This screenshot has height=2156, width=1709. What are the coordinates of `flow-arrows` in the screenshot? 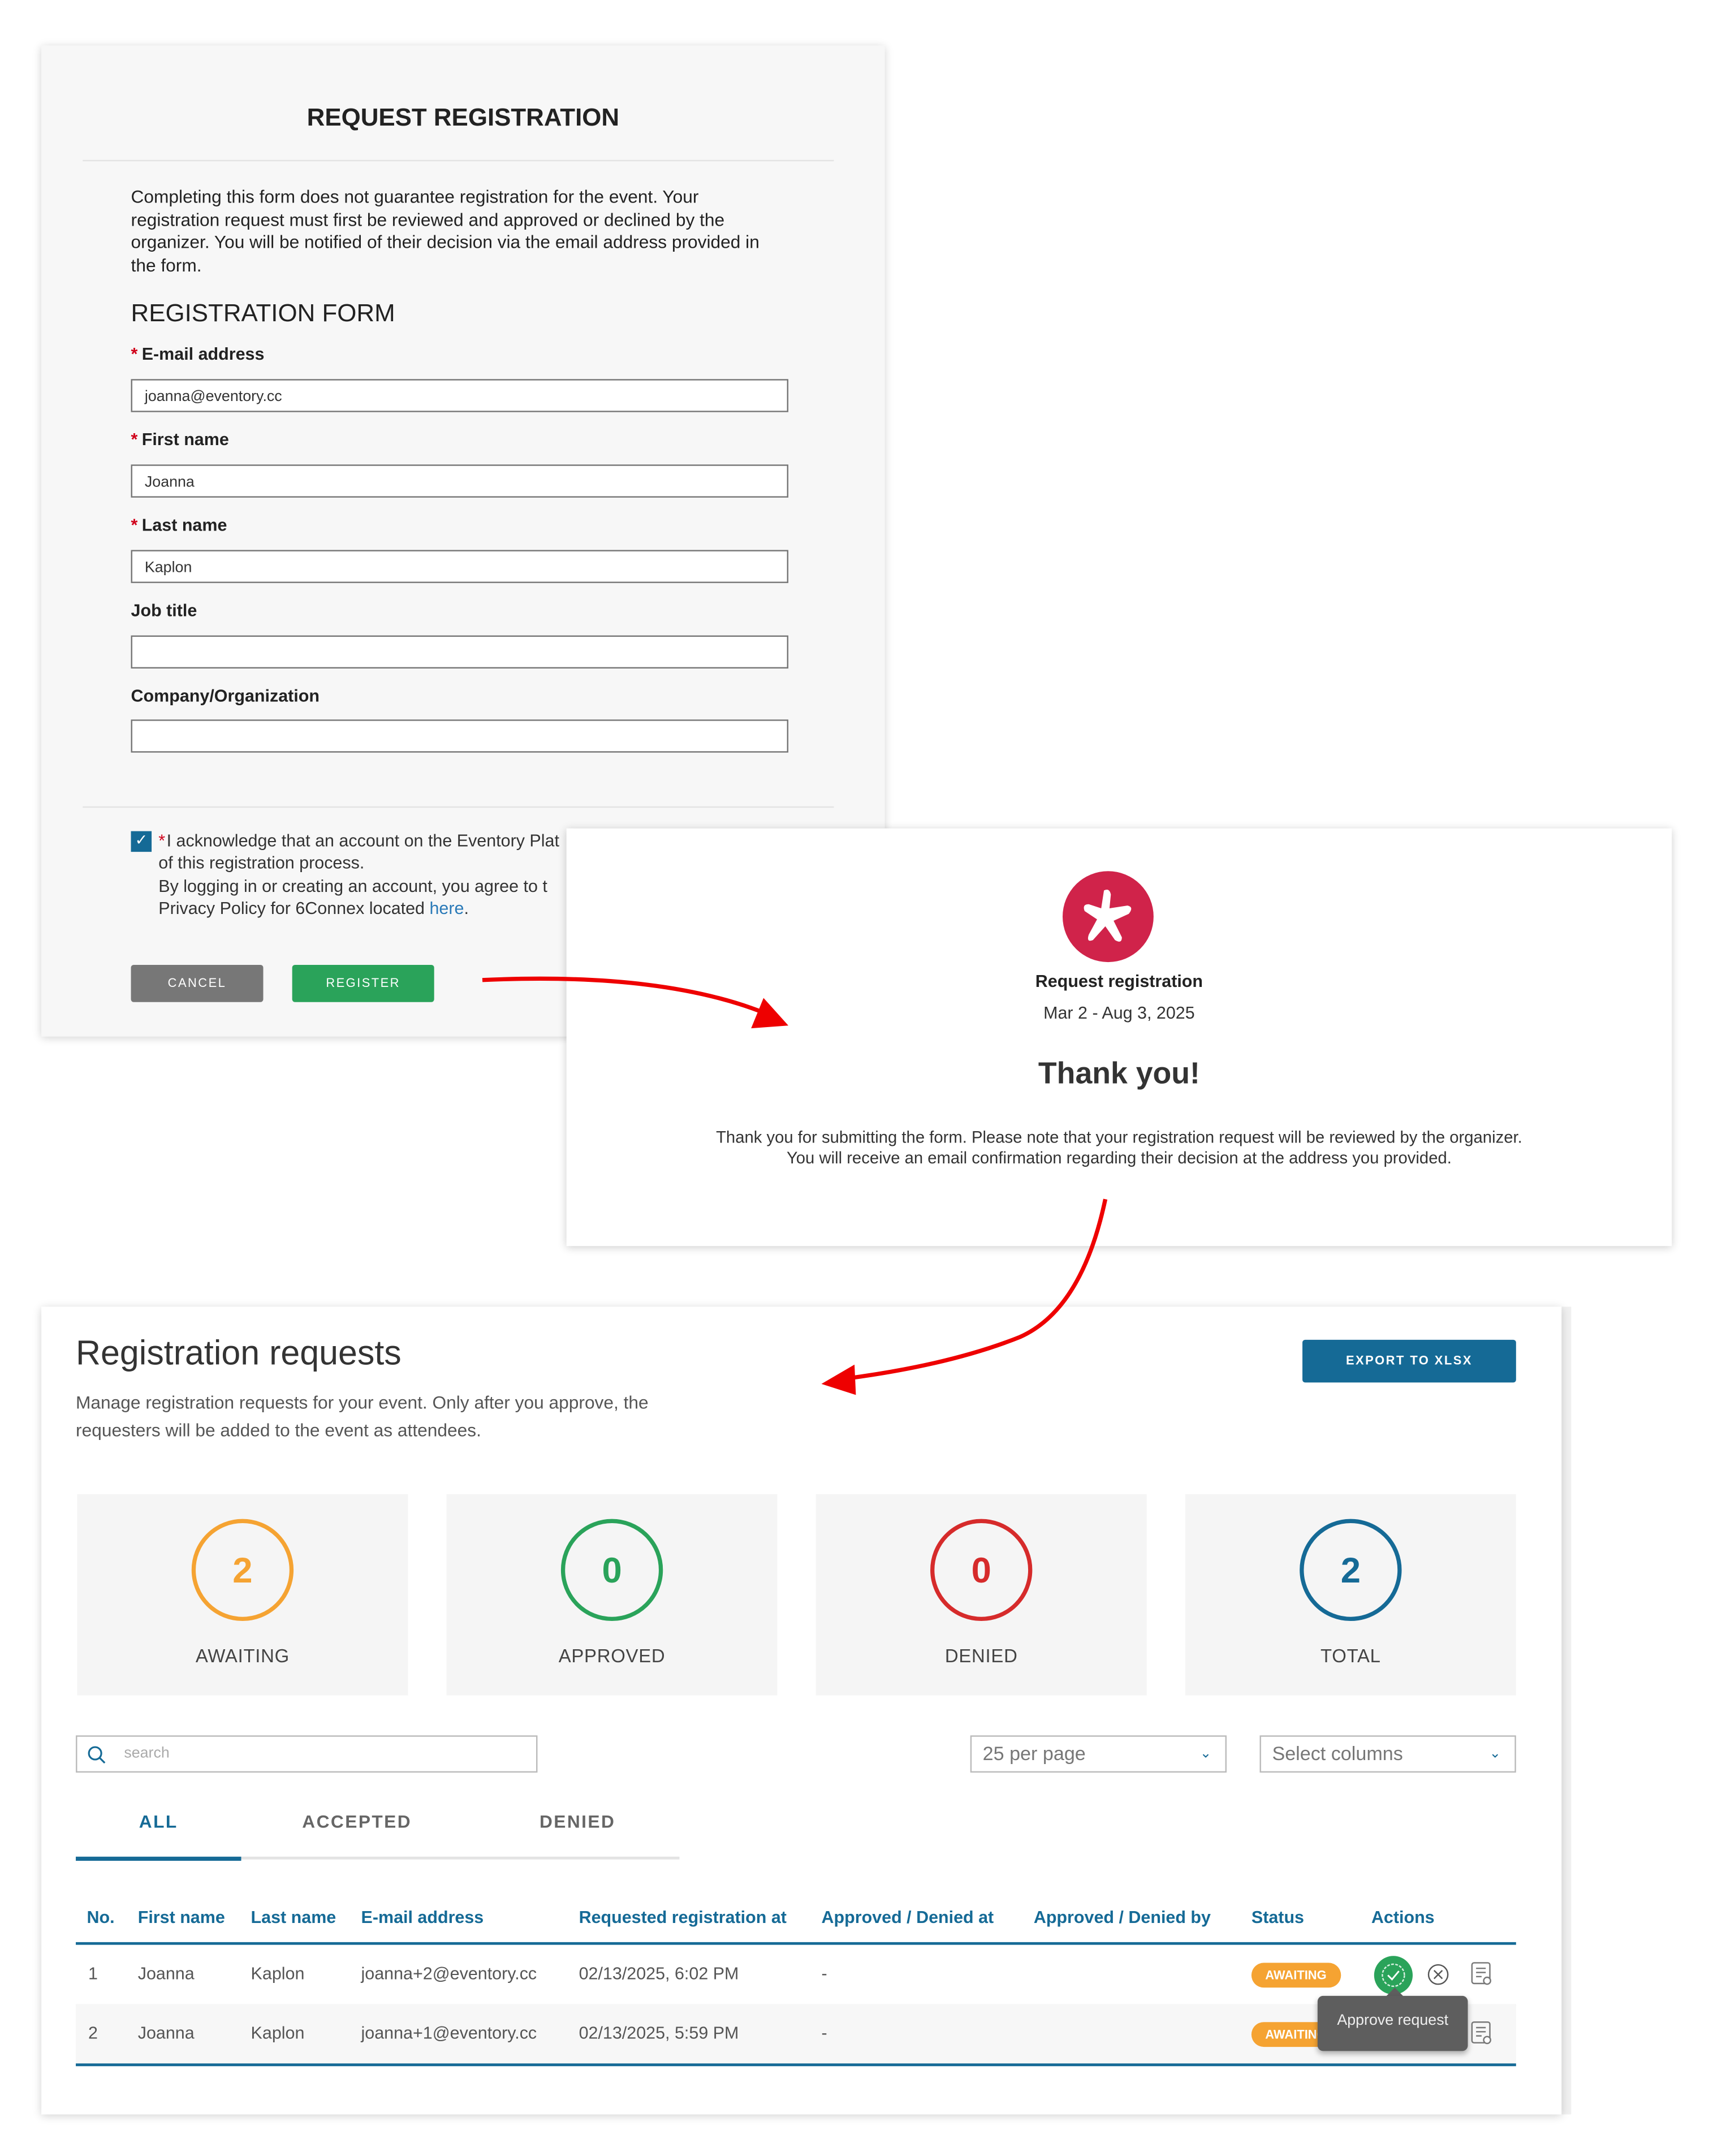 It's located at (795, 1185).